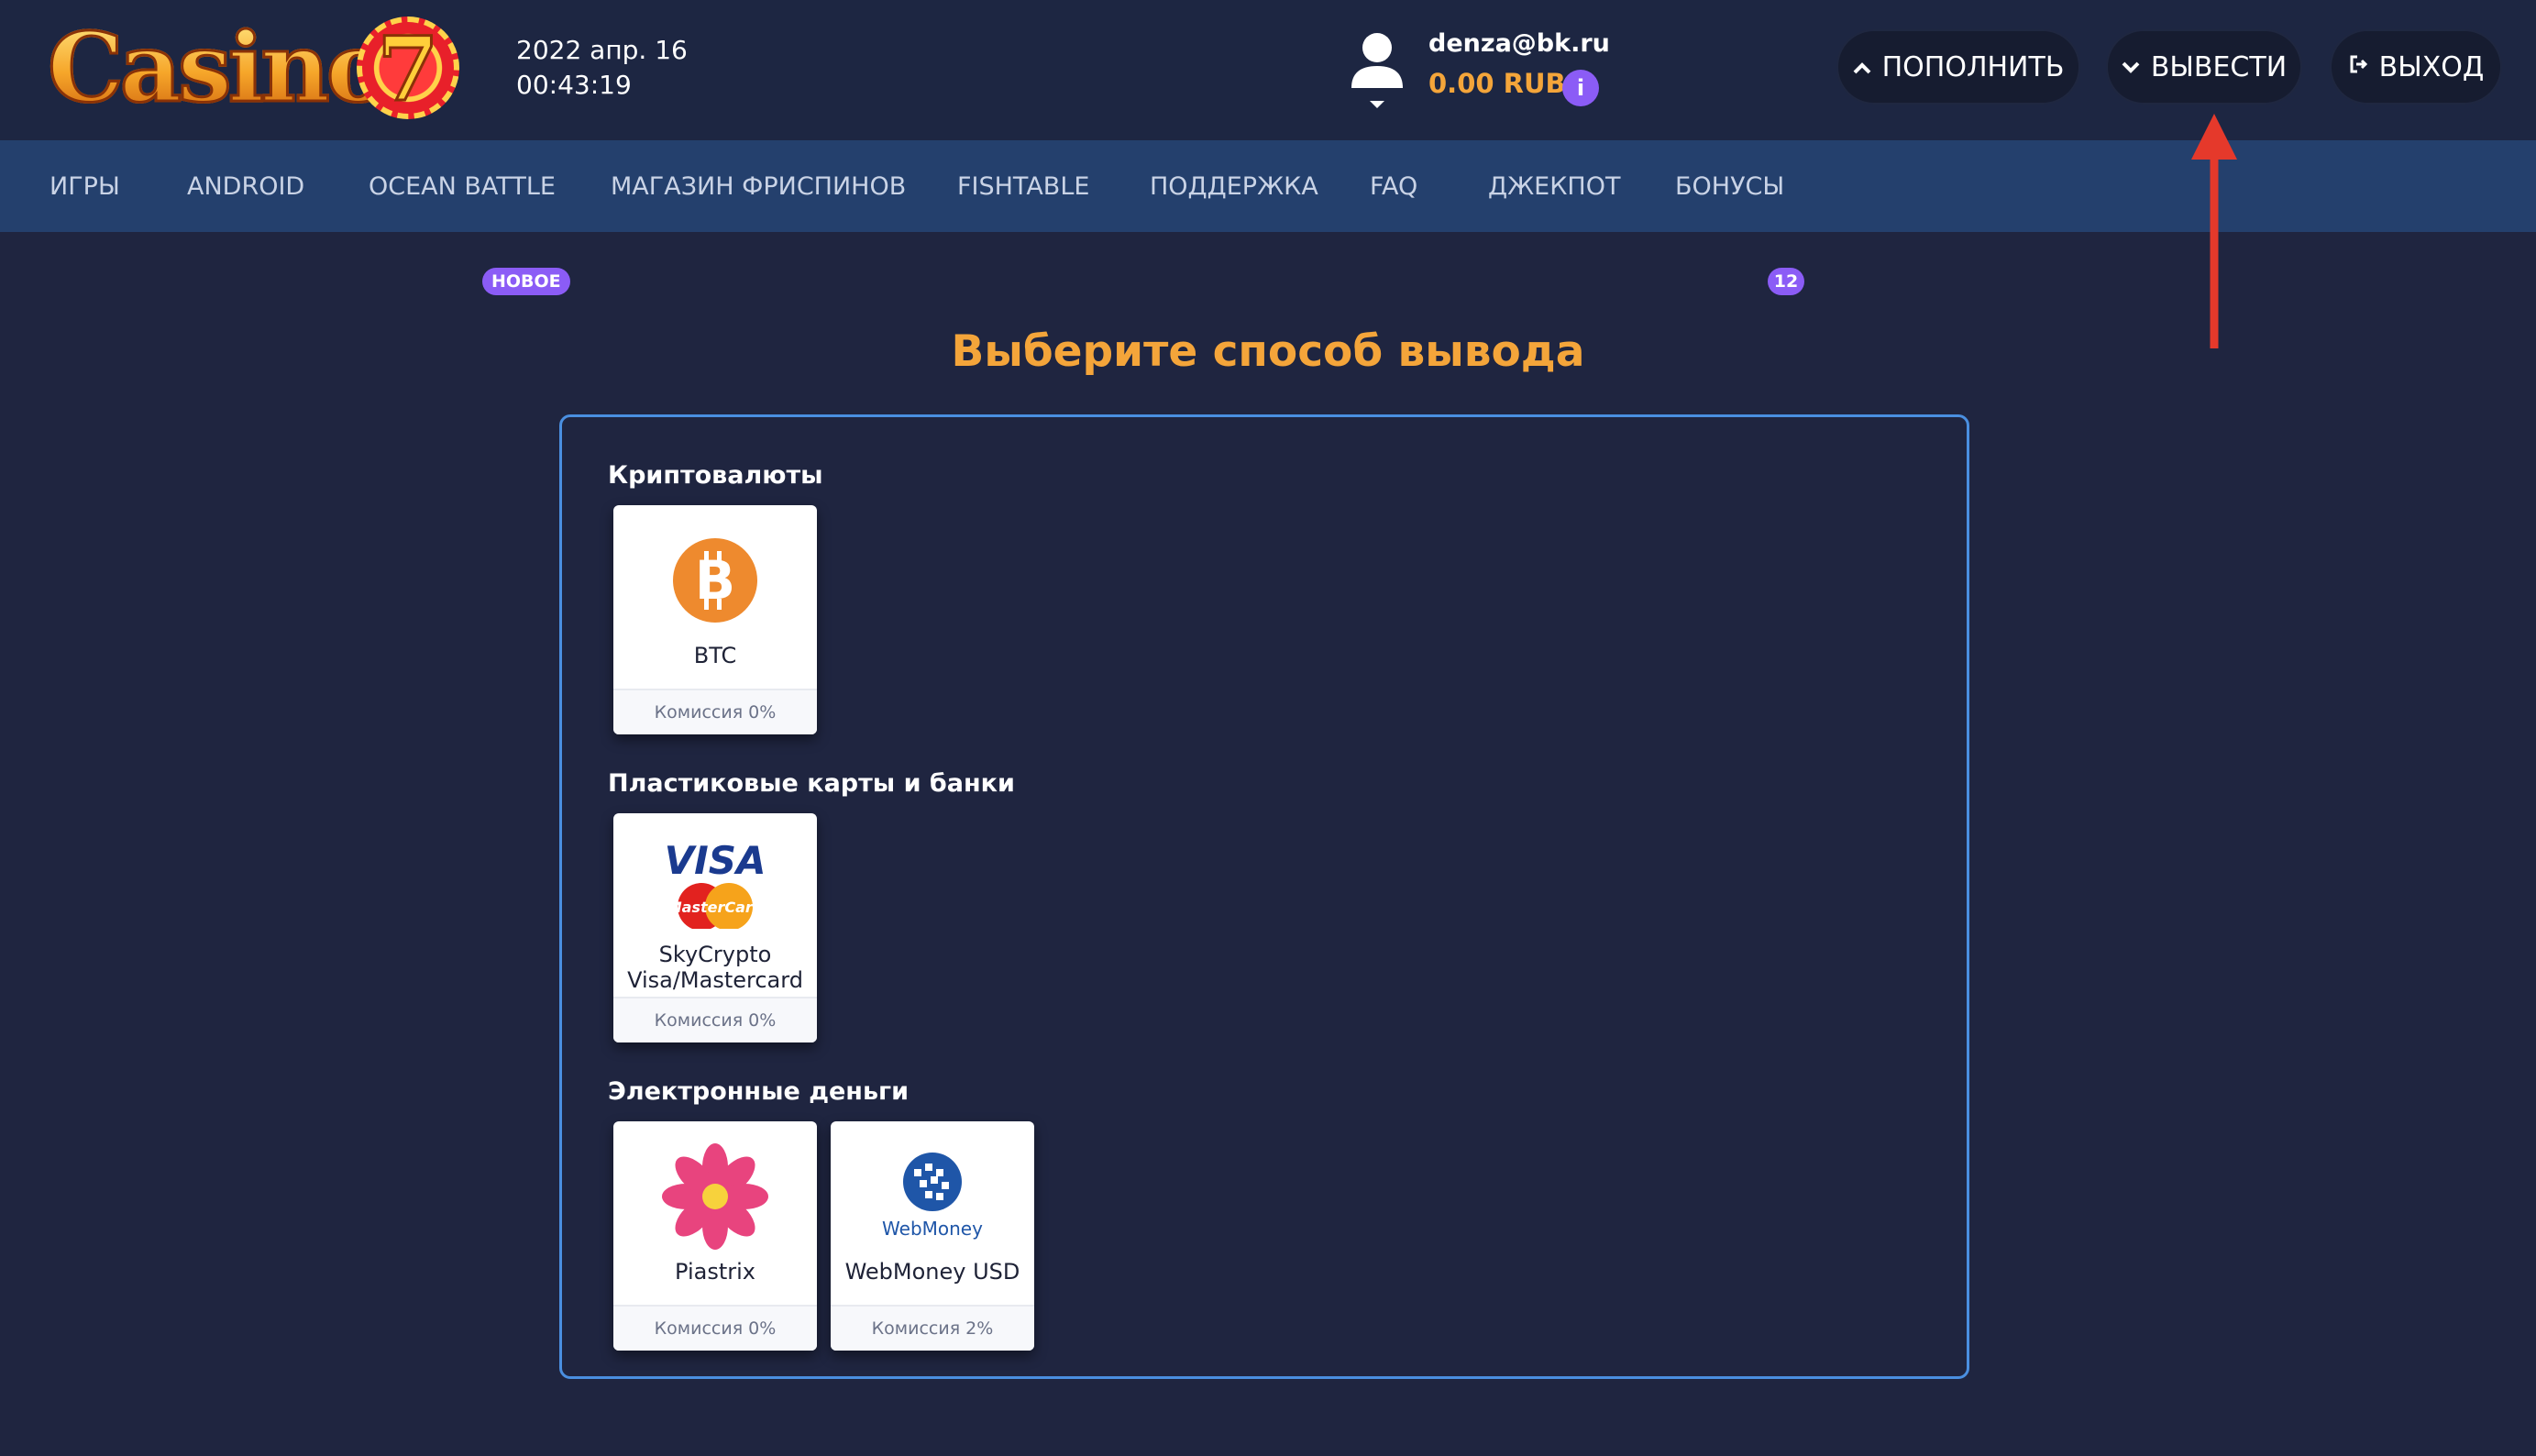 This screenshot has width=2536, height=1456. What do you see at coordinates (811, 783) in the screenshot?
I see `section-title-cards-banks: Пластиковые карты и банки` at bounding box center [811, 783].